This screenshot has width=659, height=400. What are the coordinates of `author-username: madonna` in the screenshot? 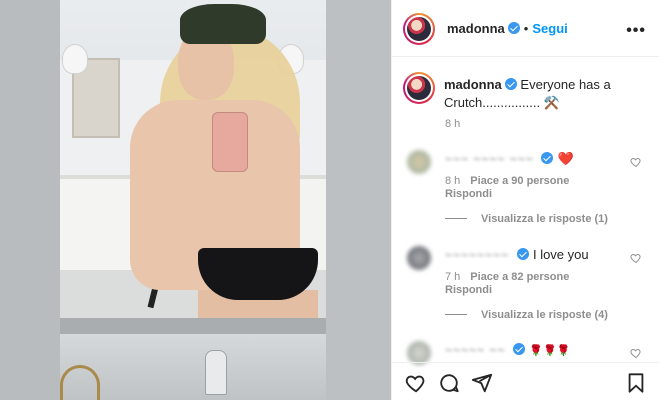 It's located at (476, 28).